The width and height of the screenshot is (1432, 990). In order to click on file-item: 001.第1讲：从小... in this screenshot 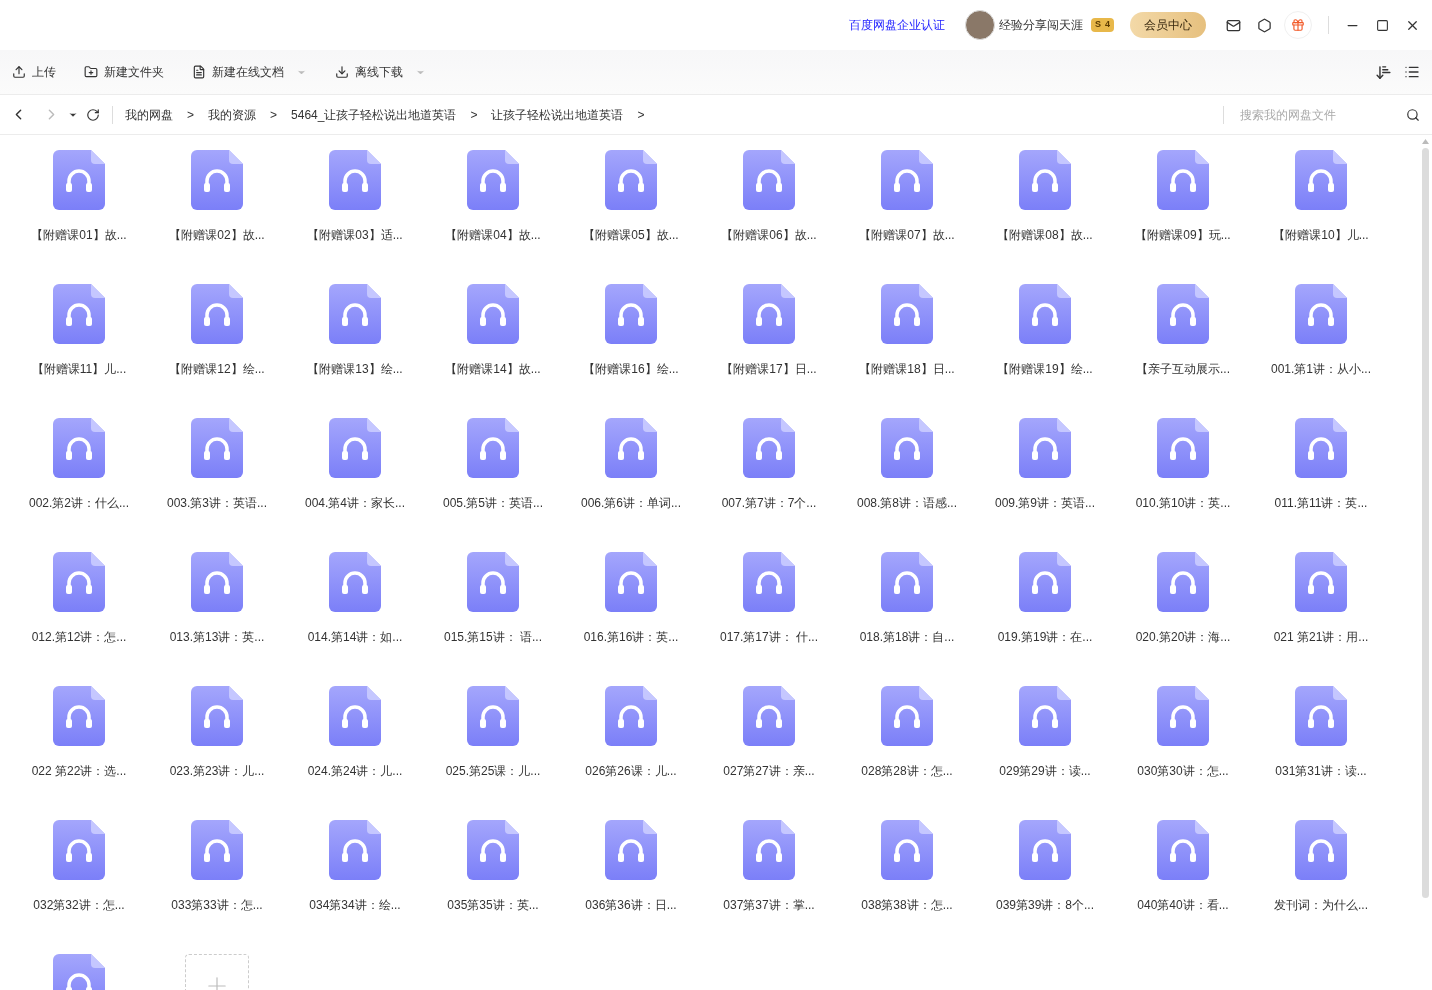, I will do `click(1321, 351)`.